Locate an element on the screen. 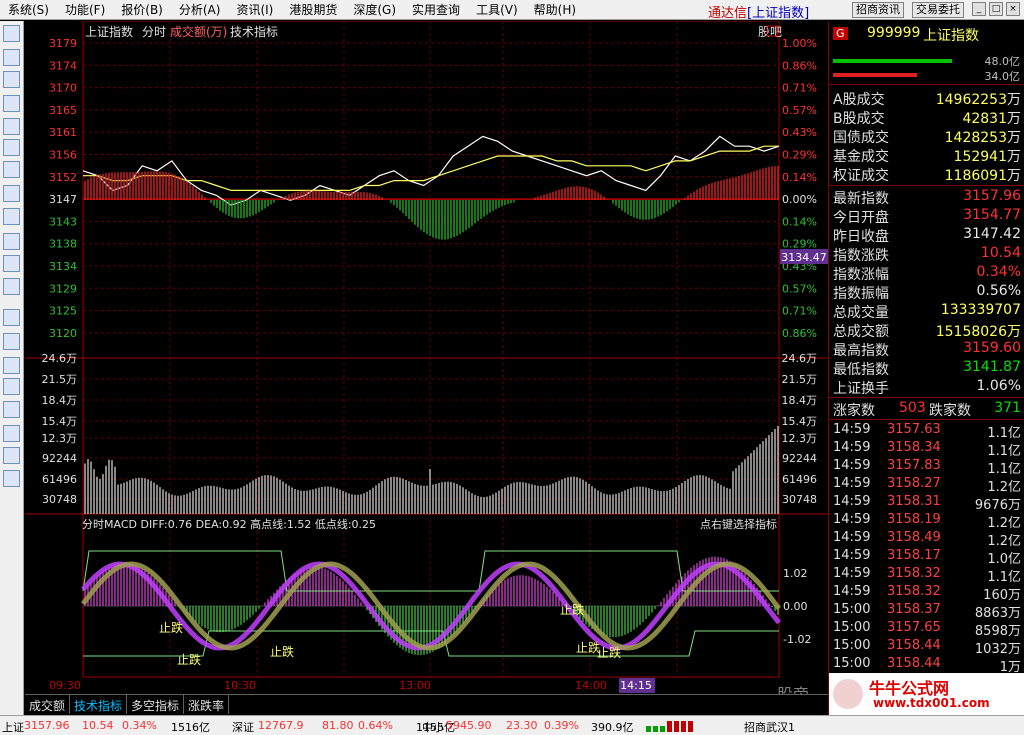  restore-icon: □ is located at coordinates (996, 9).